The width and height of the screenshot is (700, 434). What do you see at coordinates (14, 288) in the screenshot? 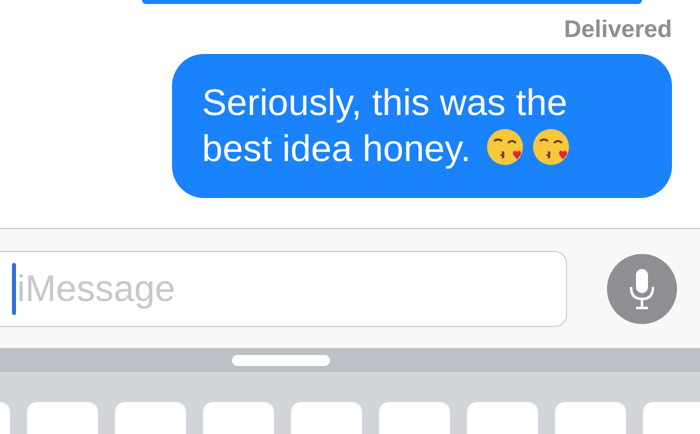
I see `text-cursor` at bounding box center [14, 288].